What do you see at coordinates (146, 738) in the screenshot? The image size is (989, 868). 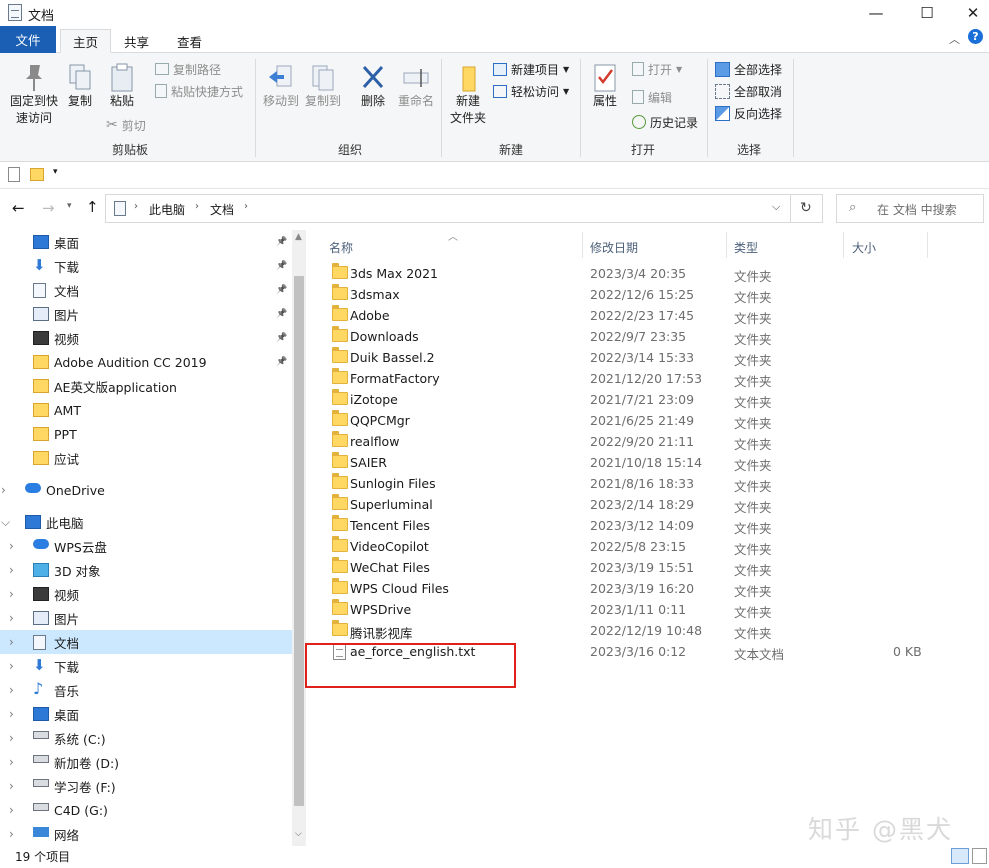 I see `thispc-item: › 系统 (C:)` at bounding box center [146, 738].